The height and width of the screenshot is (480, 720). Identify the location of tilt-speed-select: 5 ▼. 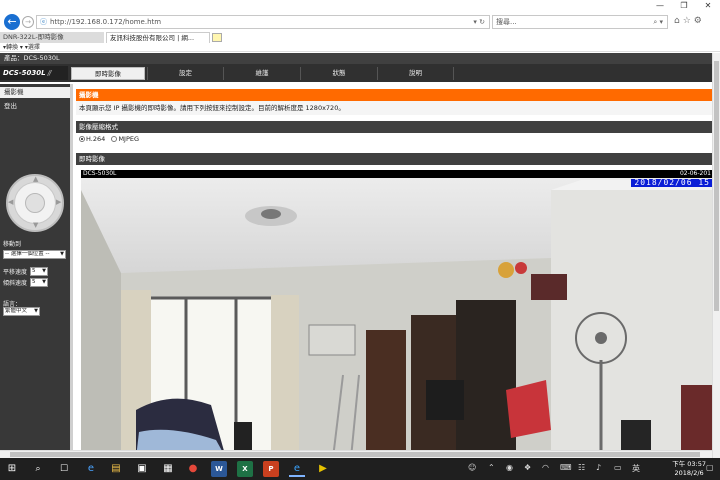
(39, 282).